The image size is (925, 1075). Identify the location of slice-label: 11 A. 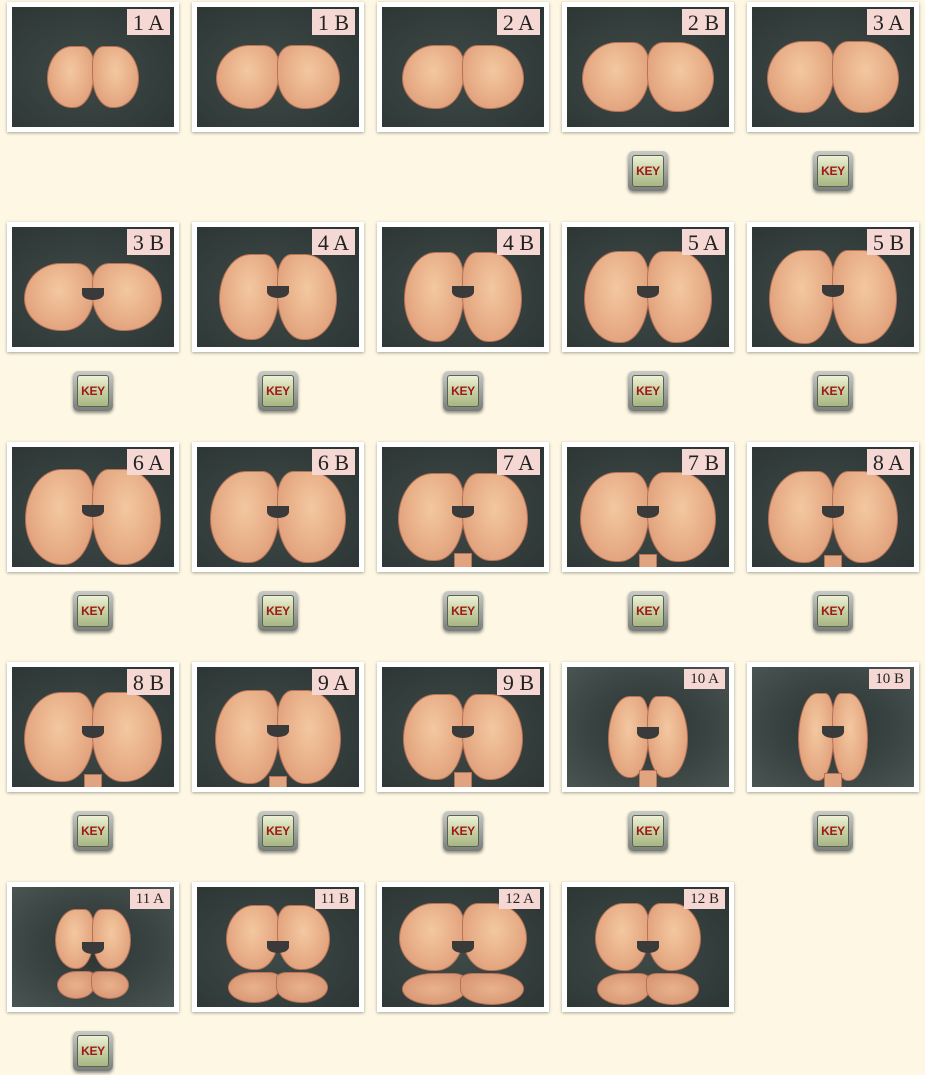
(149, 899).